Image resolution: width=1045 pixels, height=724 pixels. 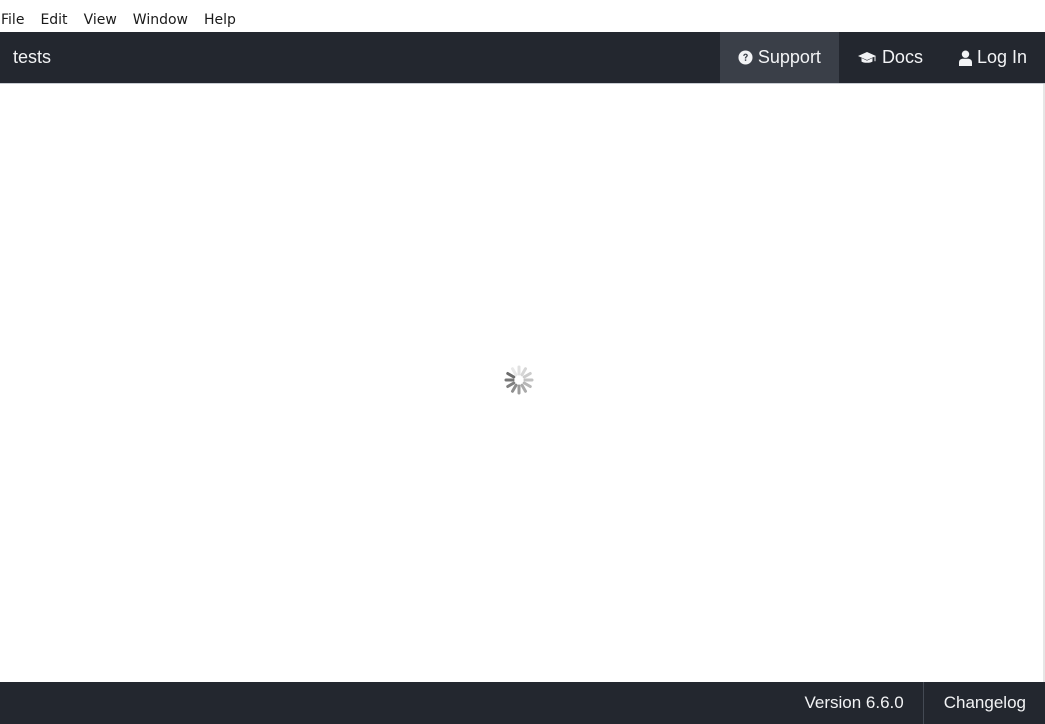 What do you see at coordinates (864, 703) in the screenshot?
I see `version-label: Version 6.6.0` at bounding box center [864, 703].